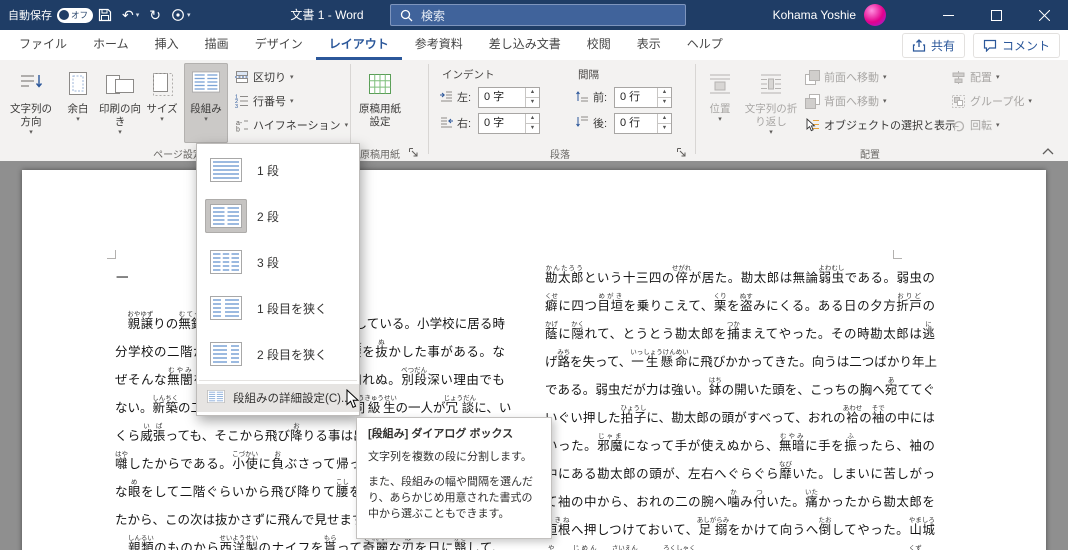  Describe the element at coordinates (50, 15) in the screenshot. I see `autosave-toggle: 自動保存 オフ` at that location.